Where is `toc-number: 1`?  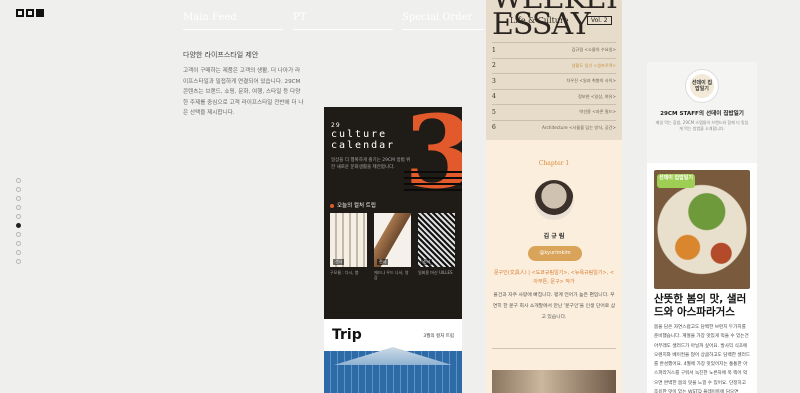
toc-number: 1 is located at coordinates (494, 50).